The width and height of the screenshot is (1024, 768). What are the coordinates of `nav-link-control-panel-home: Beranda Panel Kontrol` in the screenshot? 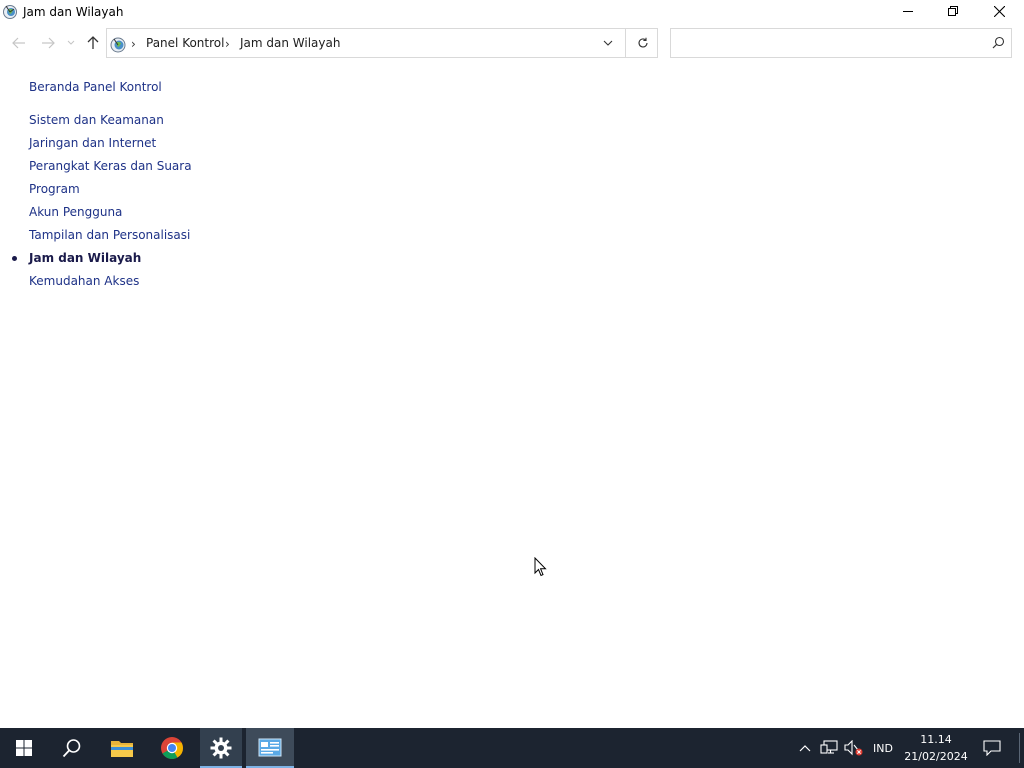 It's located at (95, 87).